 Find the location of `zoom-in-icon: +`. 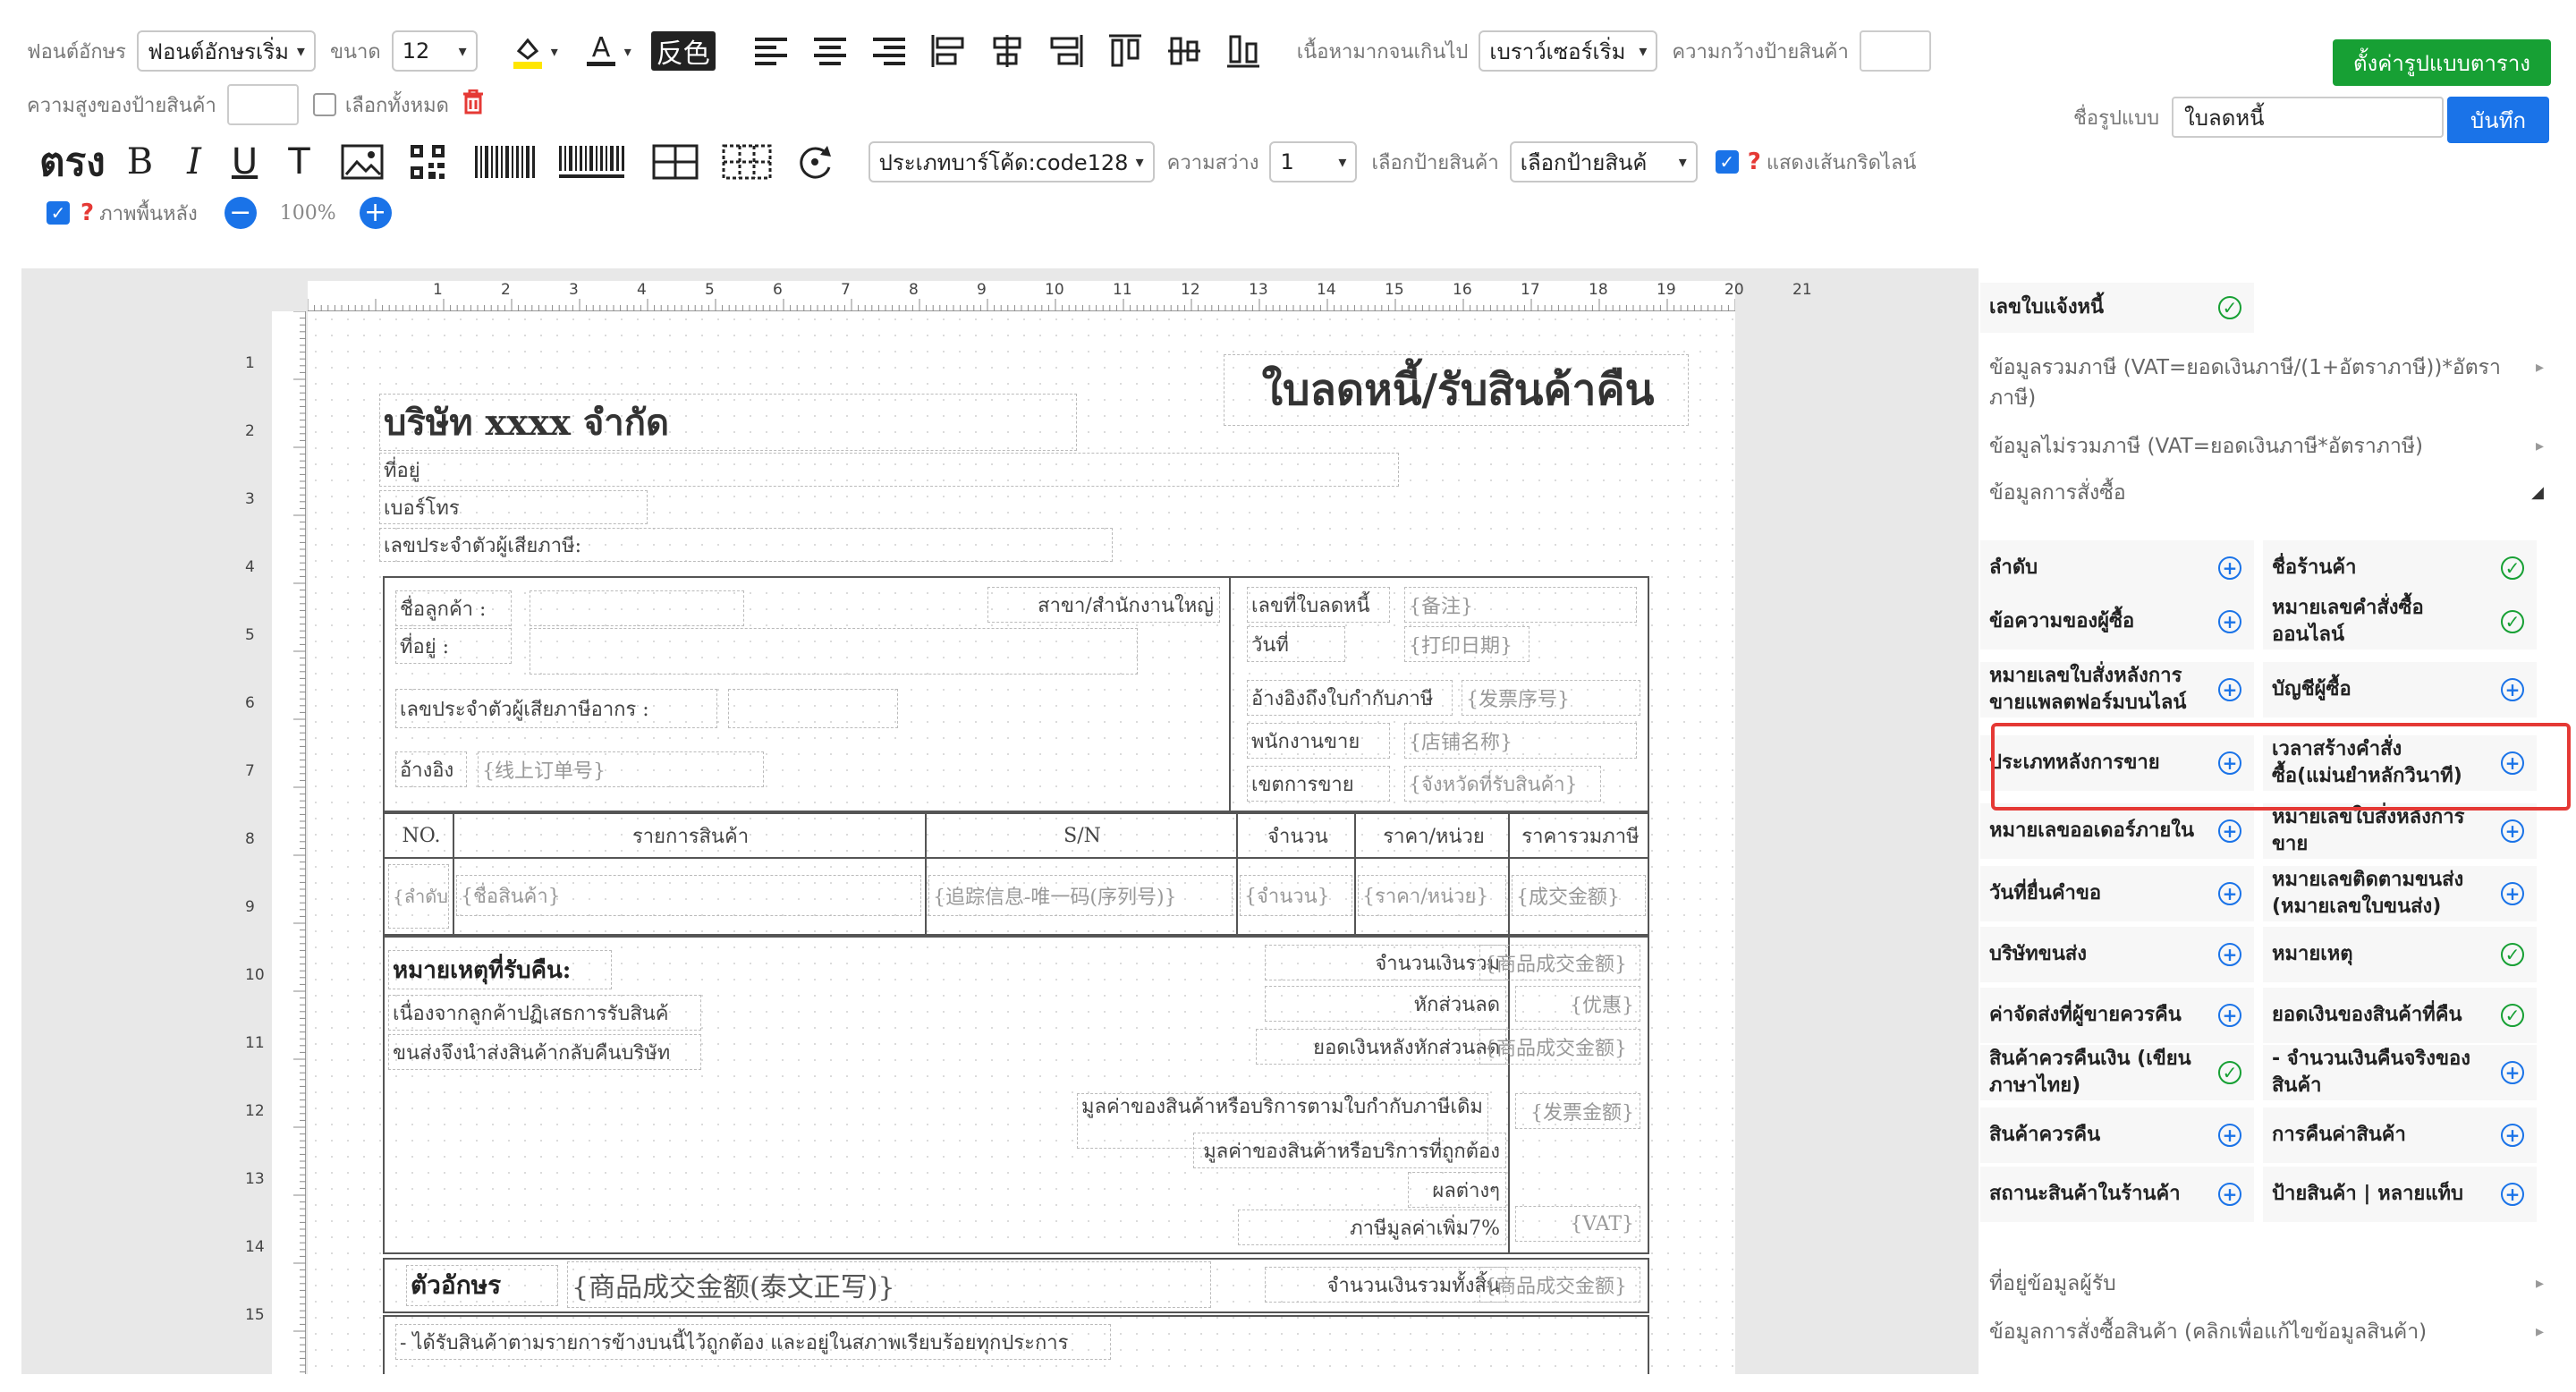

zoom-in-icon: + is located at coordinates (375, 213).